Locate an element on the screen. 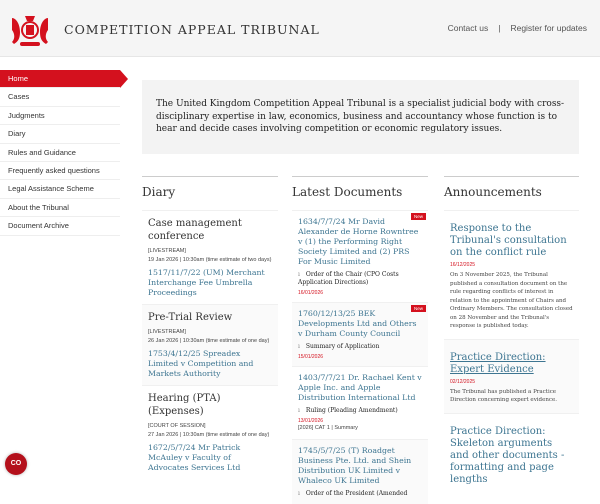 Image resolution: width=600 pixels, height=504 pixels. royal-coat-of-arms-logo is located at coordinates (30, 29).